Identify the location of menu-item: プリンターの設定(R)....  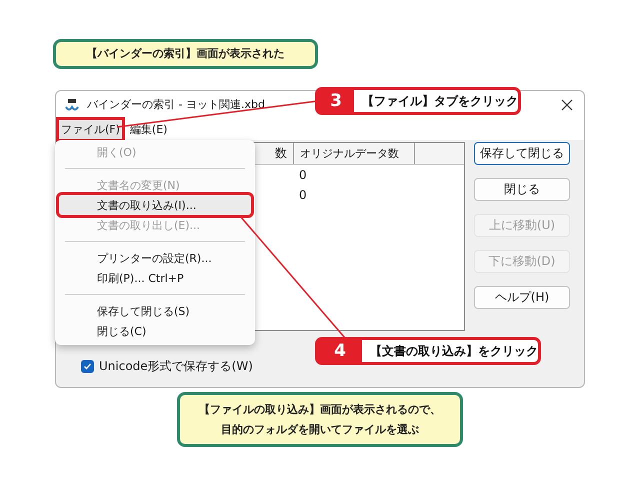
(155, 258).